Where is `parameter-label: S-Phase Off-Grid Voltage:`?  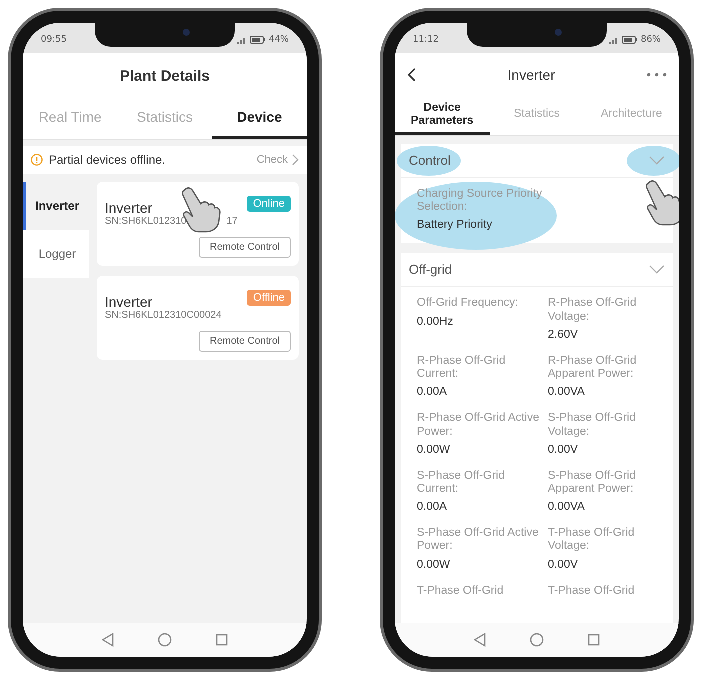 parameter-label: S-Phase Off-Grid Voltage: is located at coordinates (592, 425).